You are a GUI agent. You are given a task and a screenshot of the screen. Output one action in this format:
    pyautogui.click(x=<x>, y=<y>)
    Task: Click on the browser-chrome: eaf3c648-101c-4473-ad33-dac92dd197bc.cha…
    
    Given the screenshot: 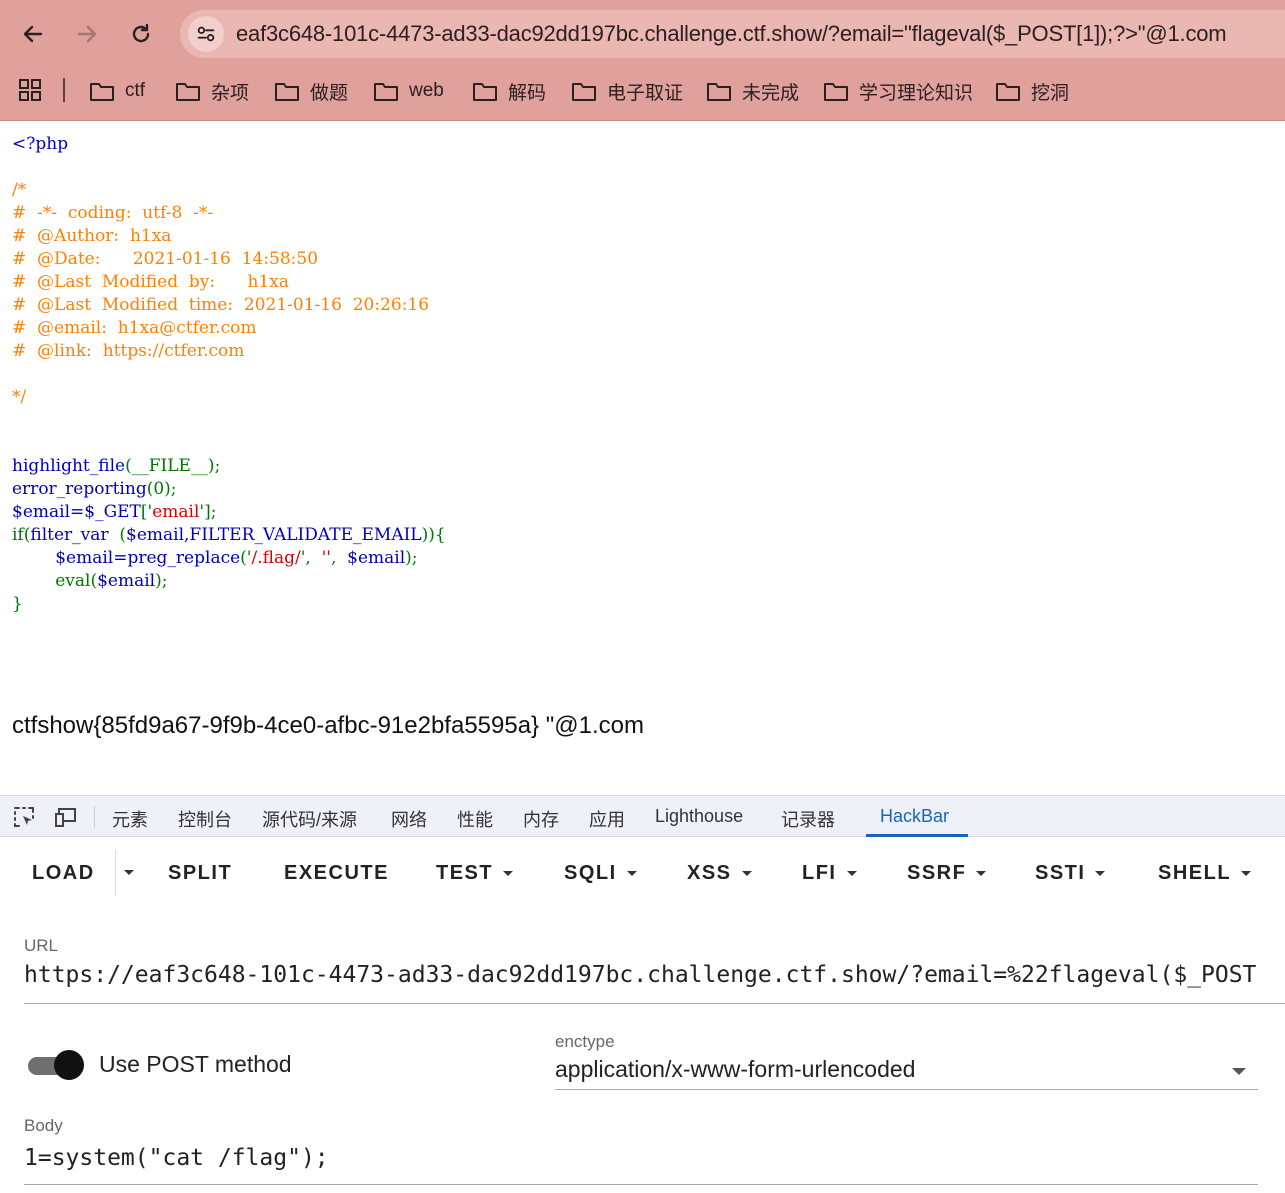 What is the action you would take?
    pyautogui.click(x=642, y=60)
    